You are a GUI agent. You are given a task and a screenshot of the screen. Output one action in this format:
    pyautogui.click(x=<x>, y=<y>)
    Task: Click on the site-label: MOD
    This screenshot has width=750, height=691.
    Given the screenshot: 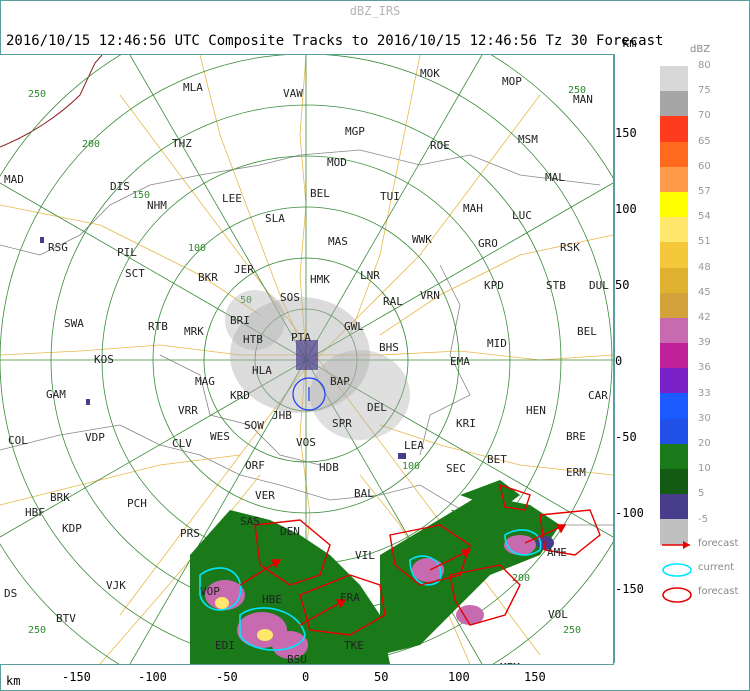 What is the action you would take?
    pyautogui.click(x=337, y=162)
    